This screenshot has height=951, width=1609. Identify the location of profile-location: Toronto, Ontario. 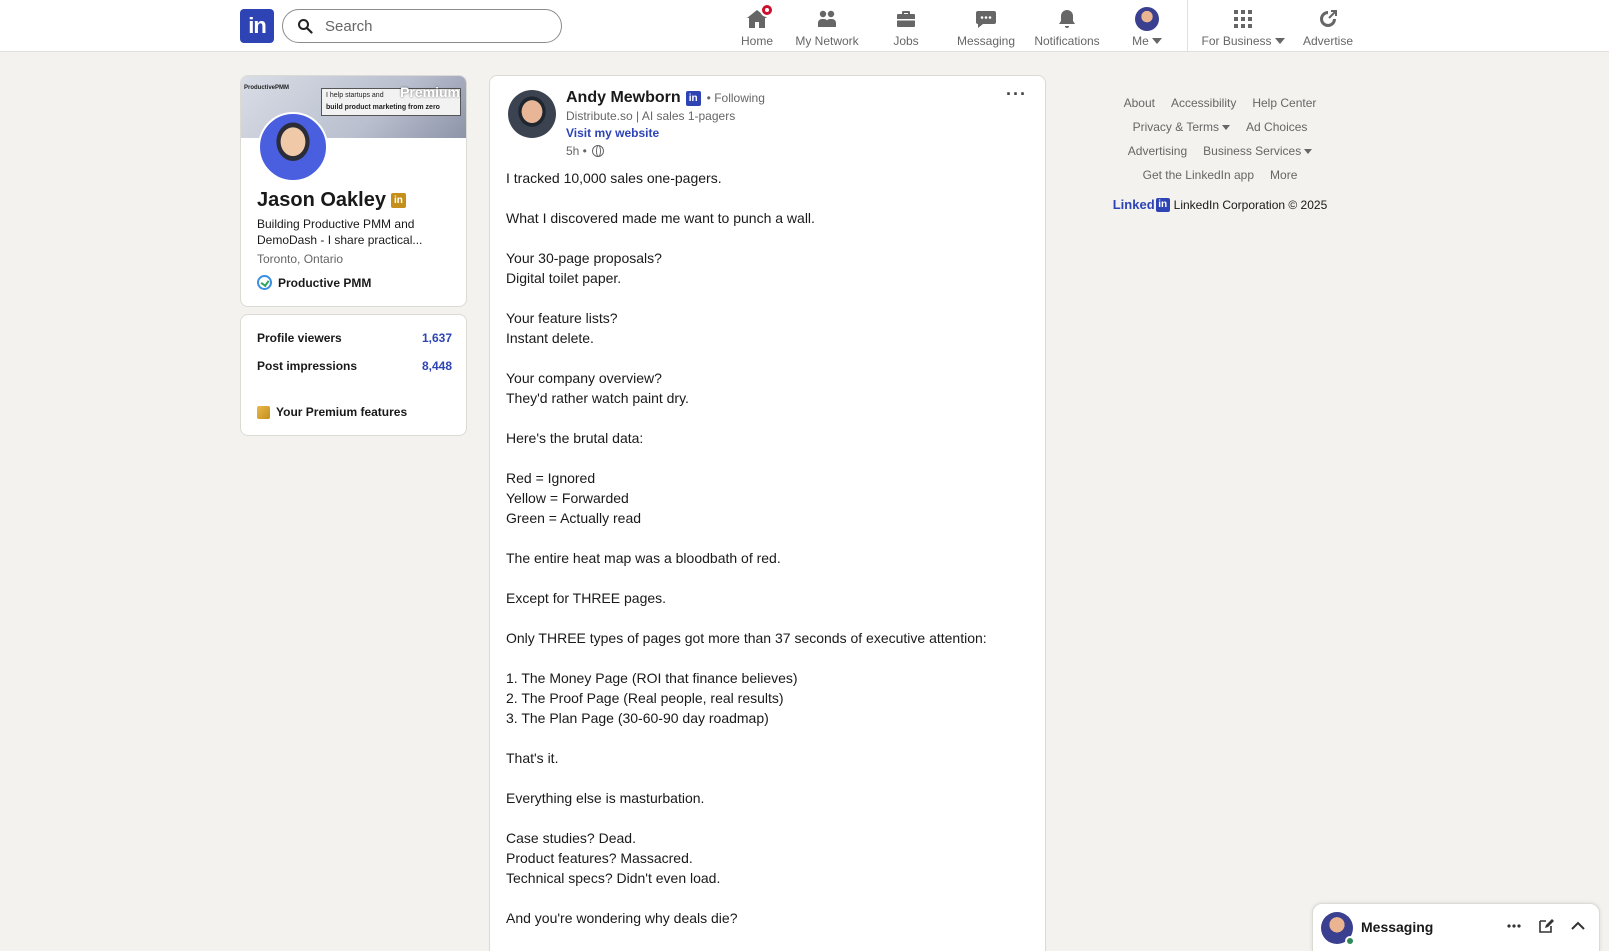
(300, 259).